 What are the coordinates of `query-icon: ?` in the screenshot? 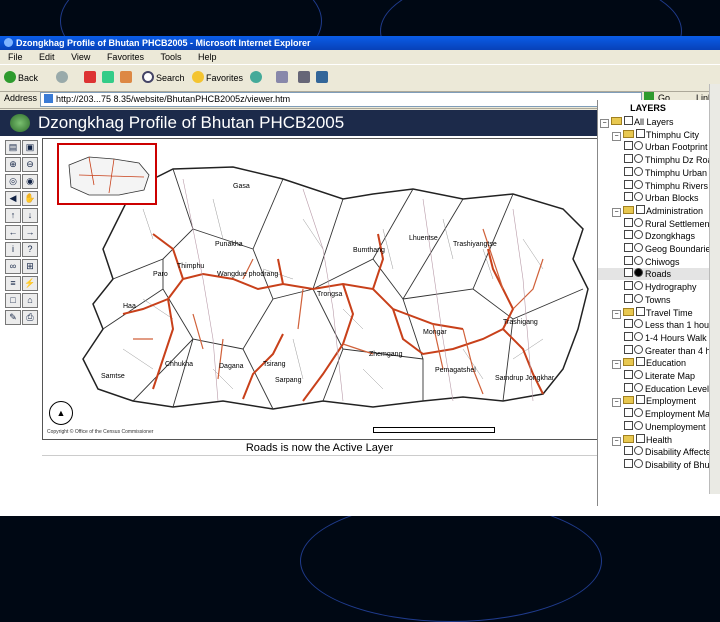 It's located at (30, 249).